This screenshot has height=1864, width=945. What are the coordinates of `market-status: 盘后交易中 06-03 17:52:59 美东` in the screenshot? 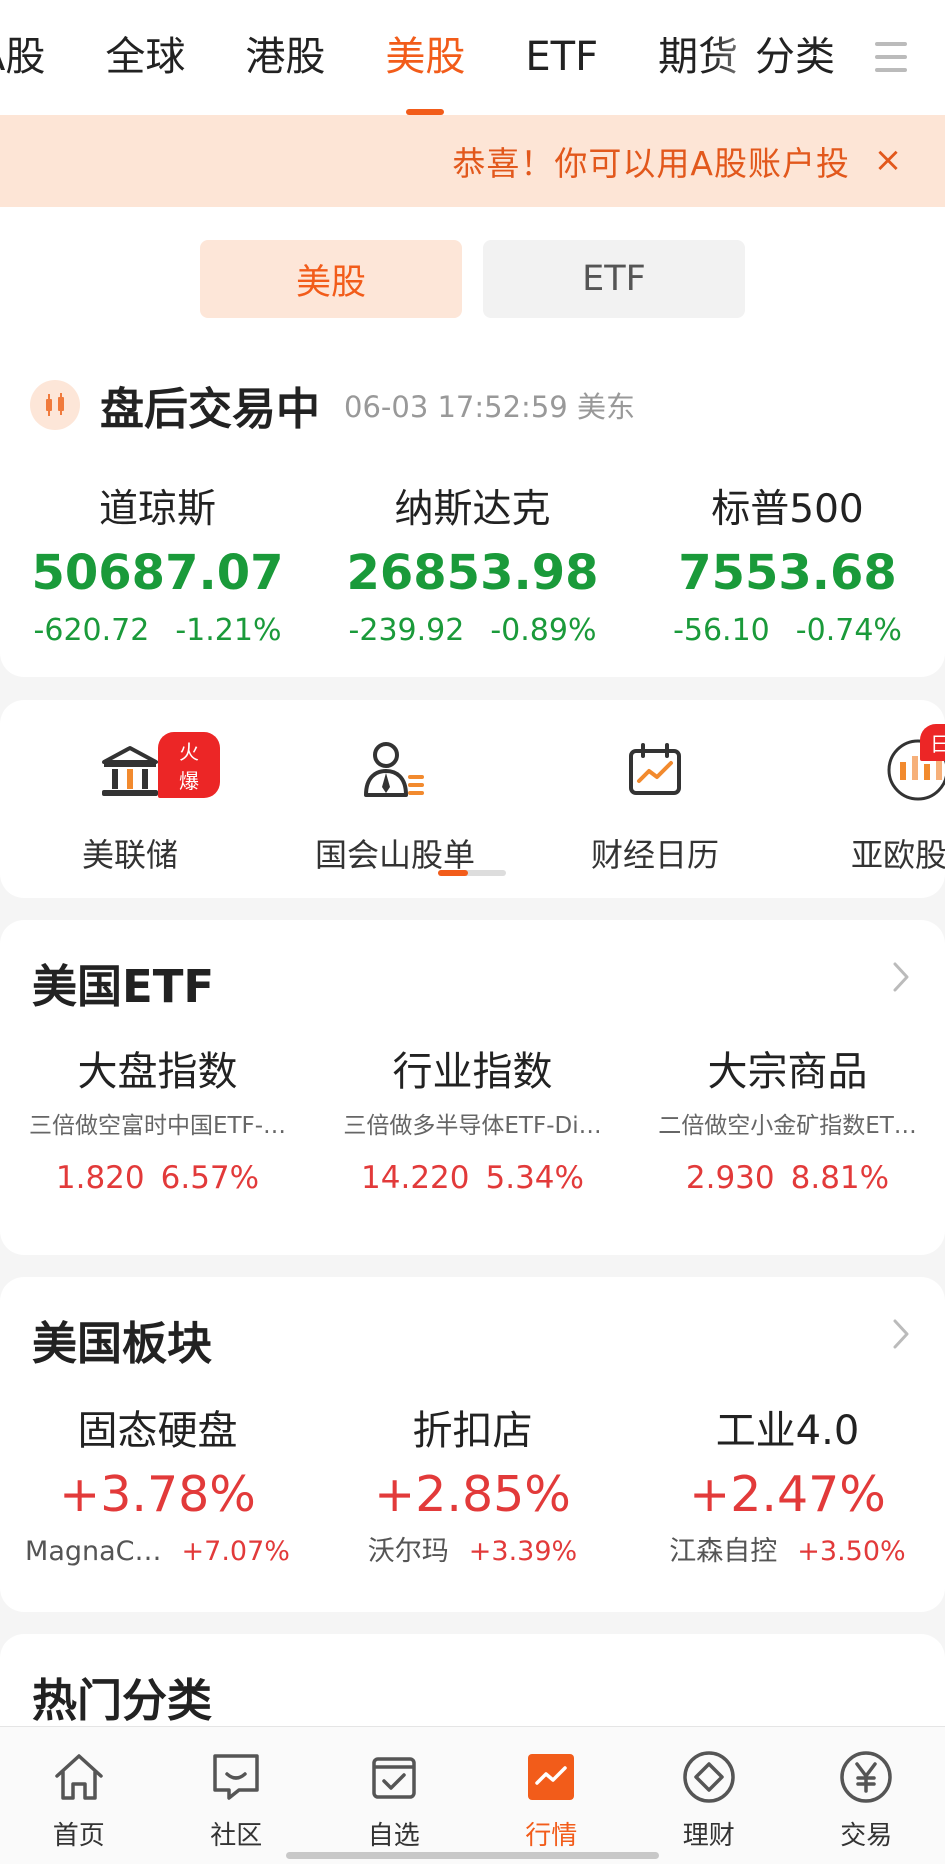 It's located at (332, 405).